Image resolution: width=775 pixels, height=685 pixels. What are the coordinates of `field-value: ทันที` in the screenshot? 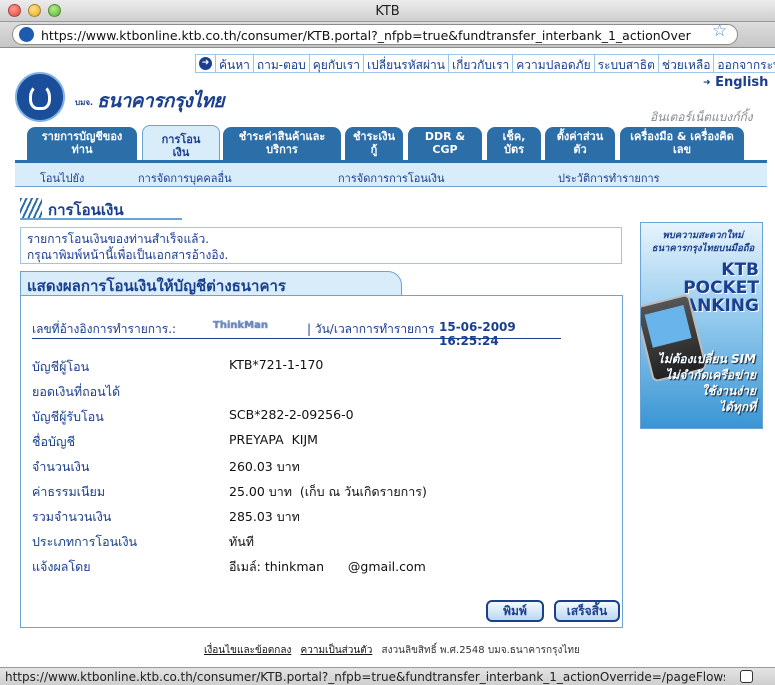 It's located at (242, 541).